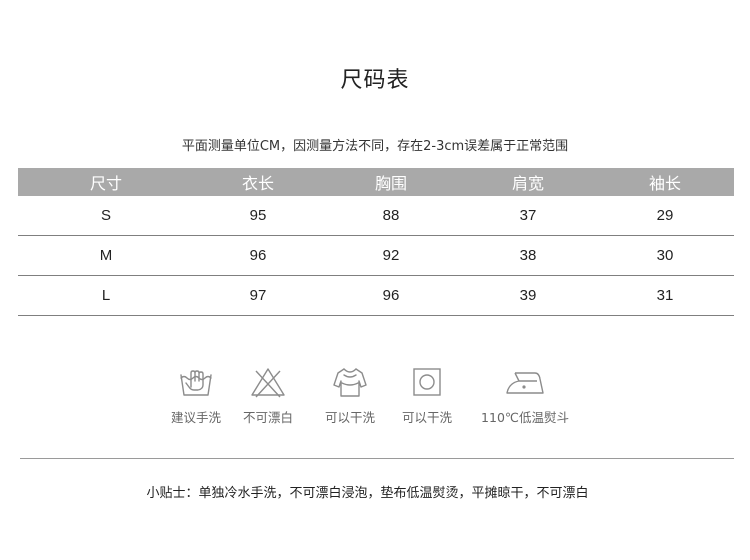 The width and height of the screenshot is (750, 560). What do you see at coordinates (664, 183) in the screenshot?
I see `header-sleeve: 袖长` at bounding box center [664, 183].